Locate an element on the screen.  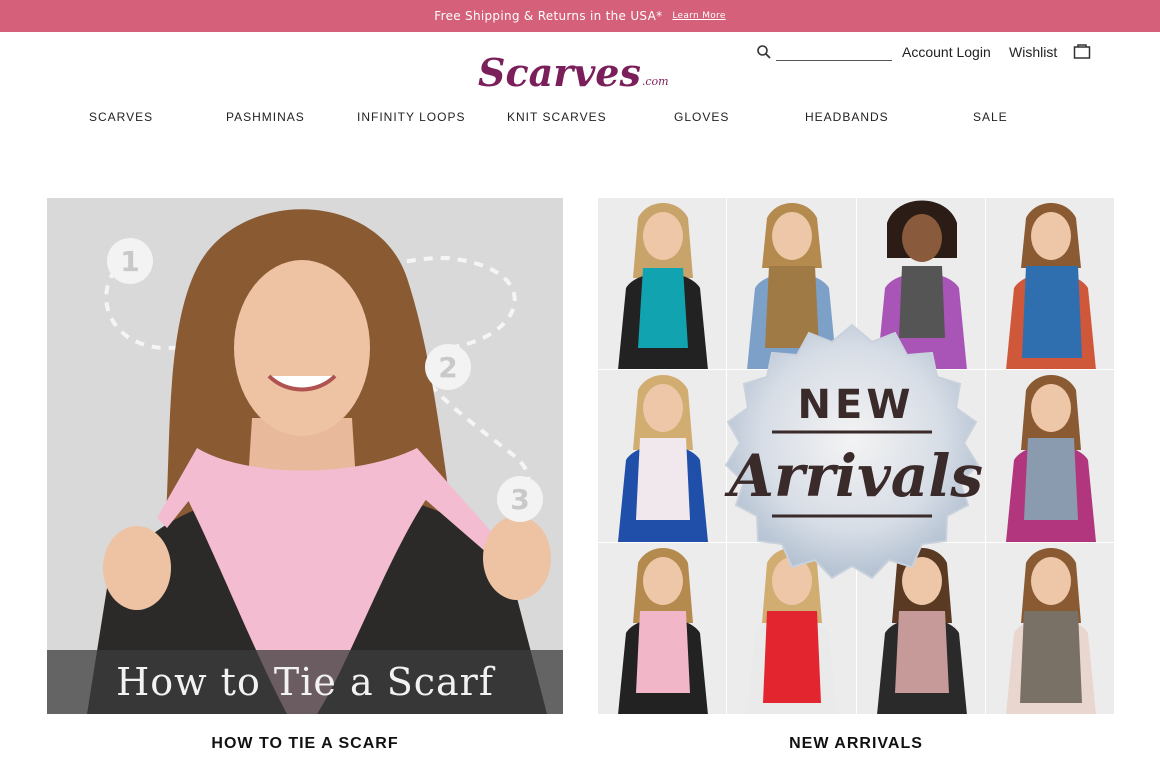
logo-wordmark: Scarves is located at coordinates (559, 72).